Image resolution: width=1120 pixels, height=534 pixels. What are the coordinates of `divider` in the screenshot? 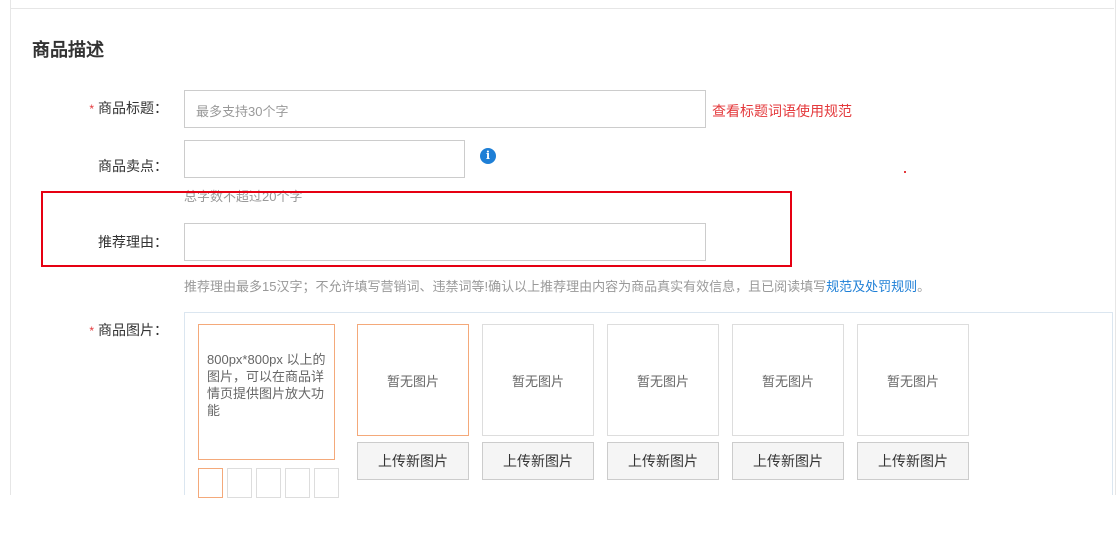 It's located at (562, 8).